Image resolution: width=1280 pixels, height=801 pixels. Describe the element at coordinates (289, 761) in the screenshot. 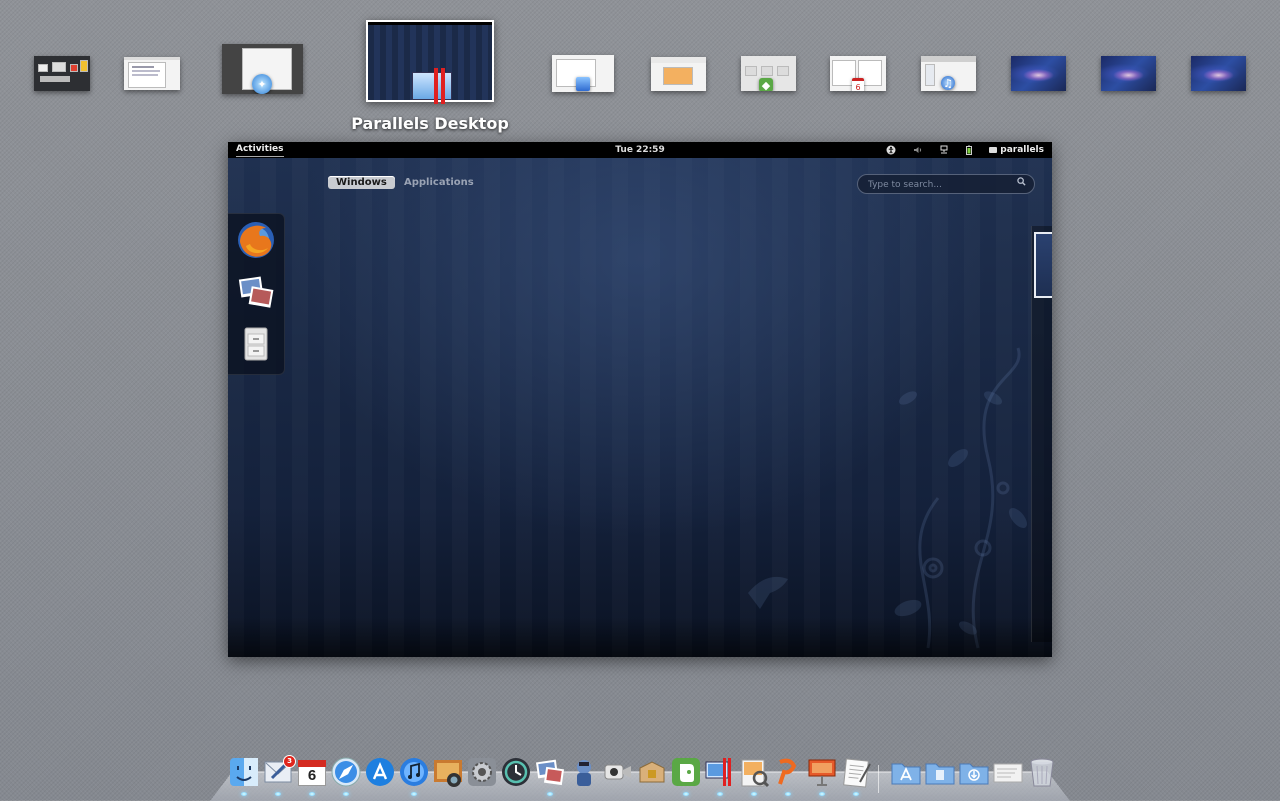

I see `mail-badge: 3` at that location.